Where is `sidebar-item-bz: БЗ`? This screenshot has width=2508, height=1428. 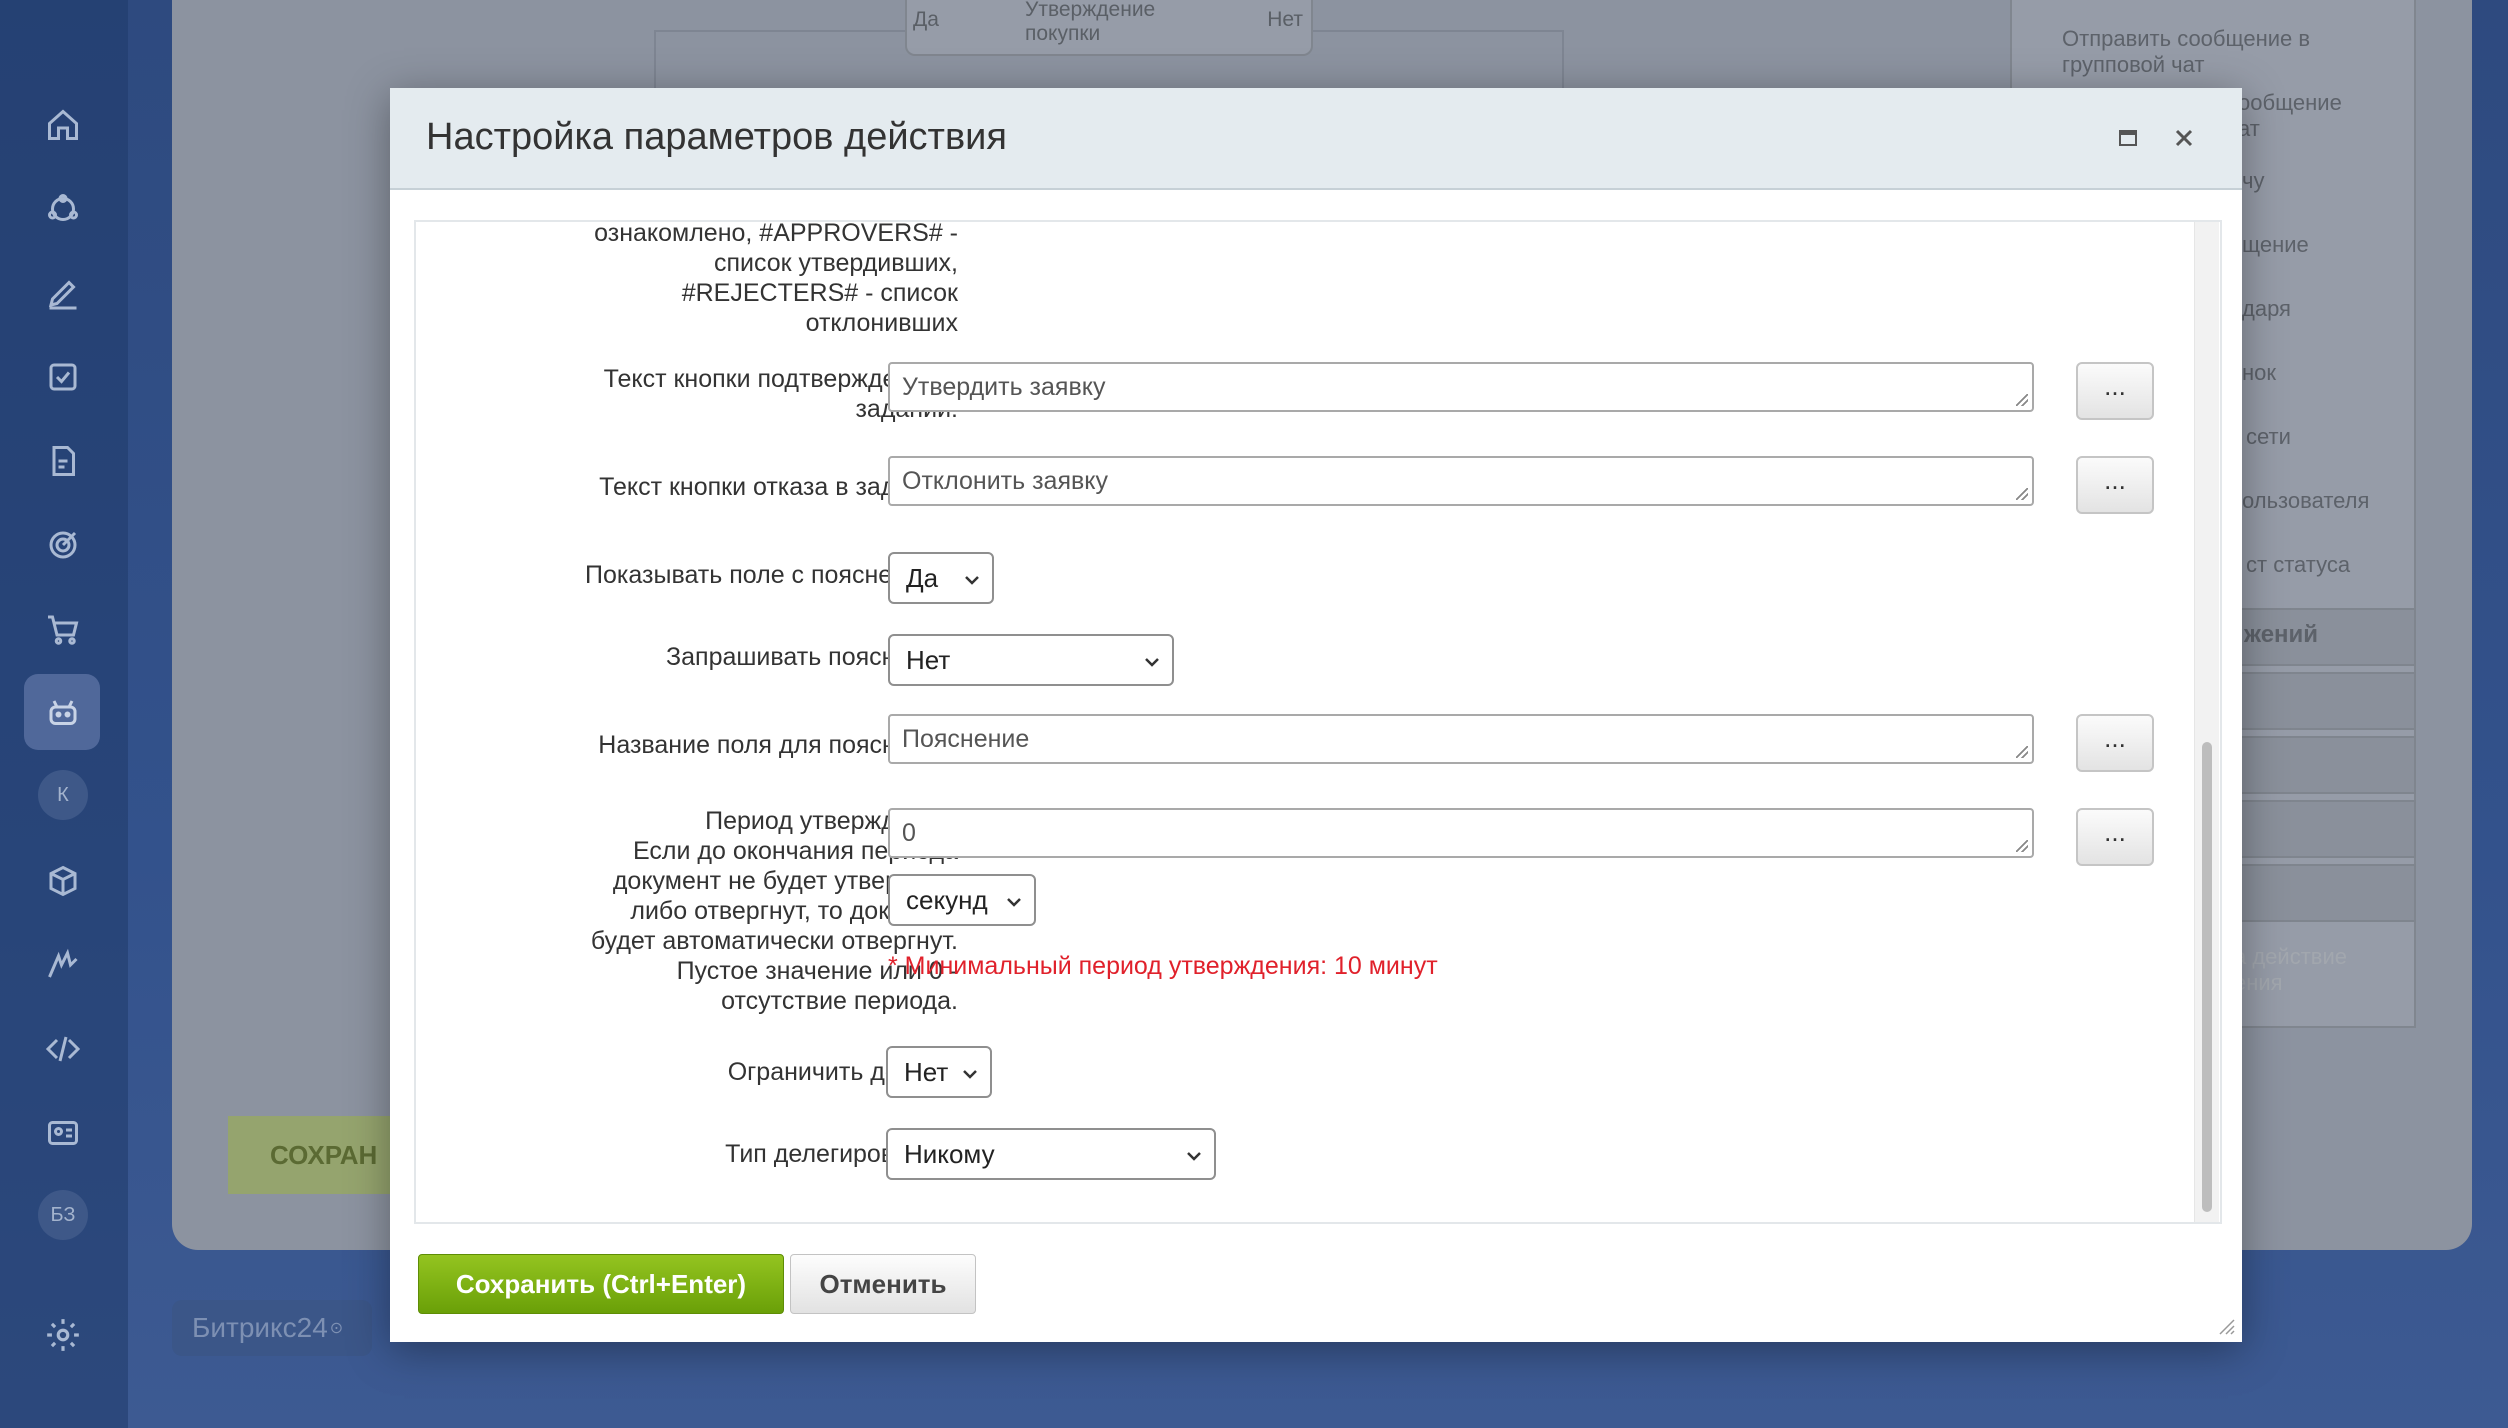 sidebar-item-bz: БЗ is located at coordinates (63, 1215).